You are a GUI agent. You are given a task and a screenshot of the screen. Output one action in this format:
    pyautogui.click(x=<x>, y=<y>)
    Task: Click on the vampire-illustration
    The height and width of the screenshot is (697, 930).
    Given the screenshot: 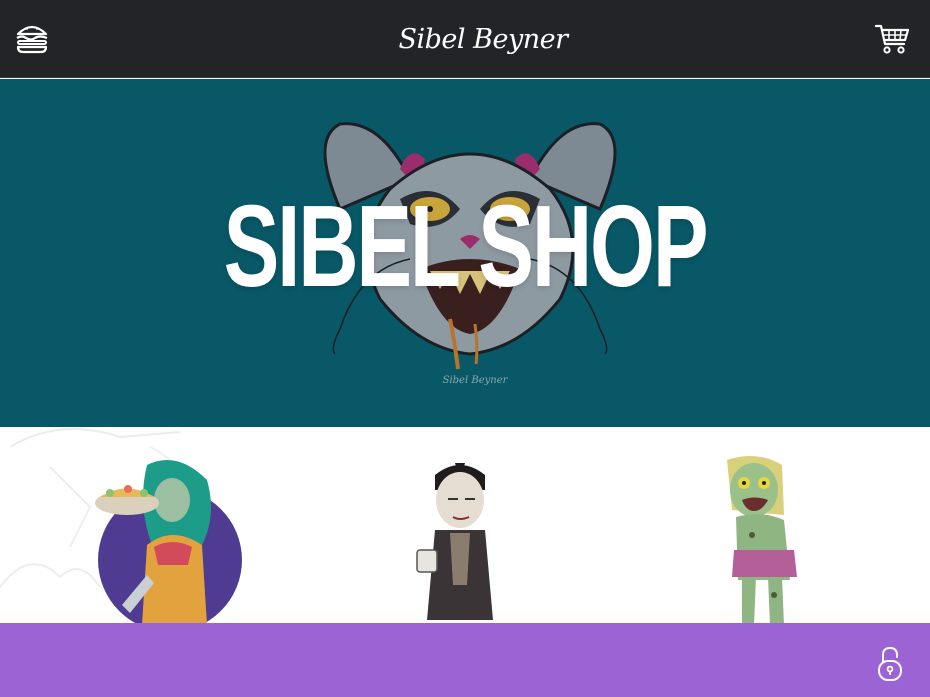 What is the action you would take?
    pyautogui.click(x=460, y=539)
    